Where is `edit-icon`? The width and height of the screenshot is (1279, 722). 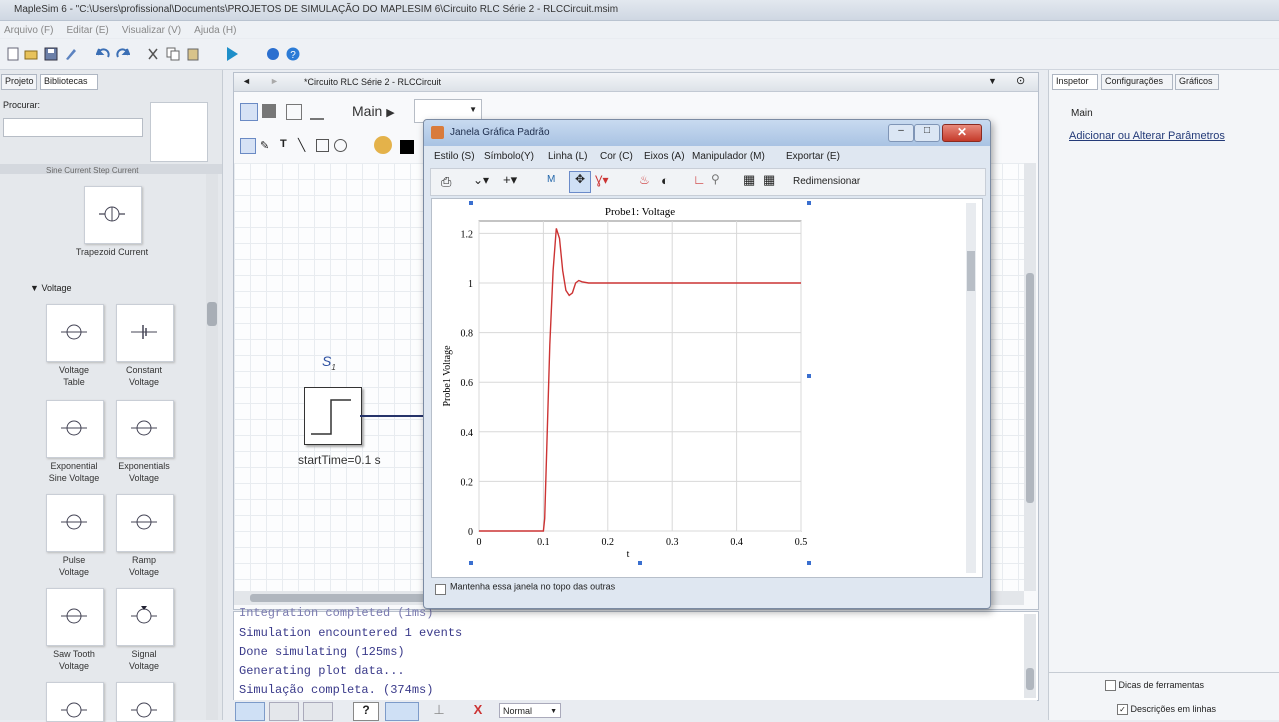 edit-icon is located at coordinates (71, 54).